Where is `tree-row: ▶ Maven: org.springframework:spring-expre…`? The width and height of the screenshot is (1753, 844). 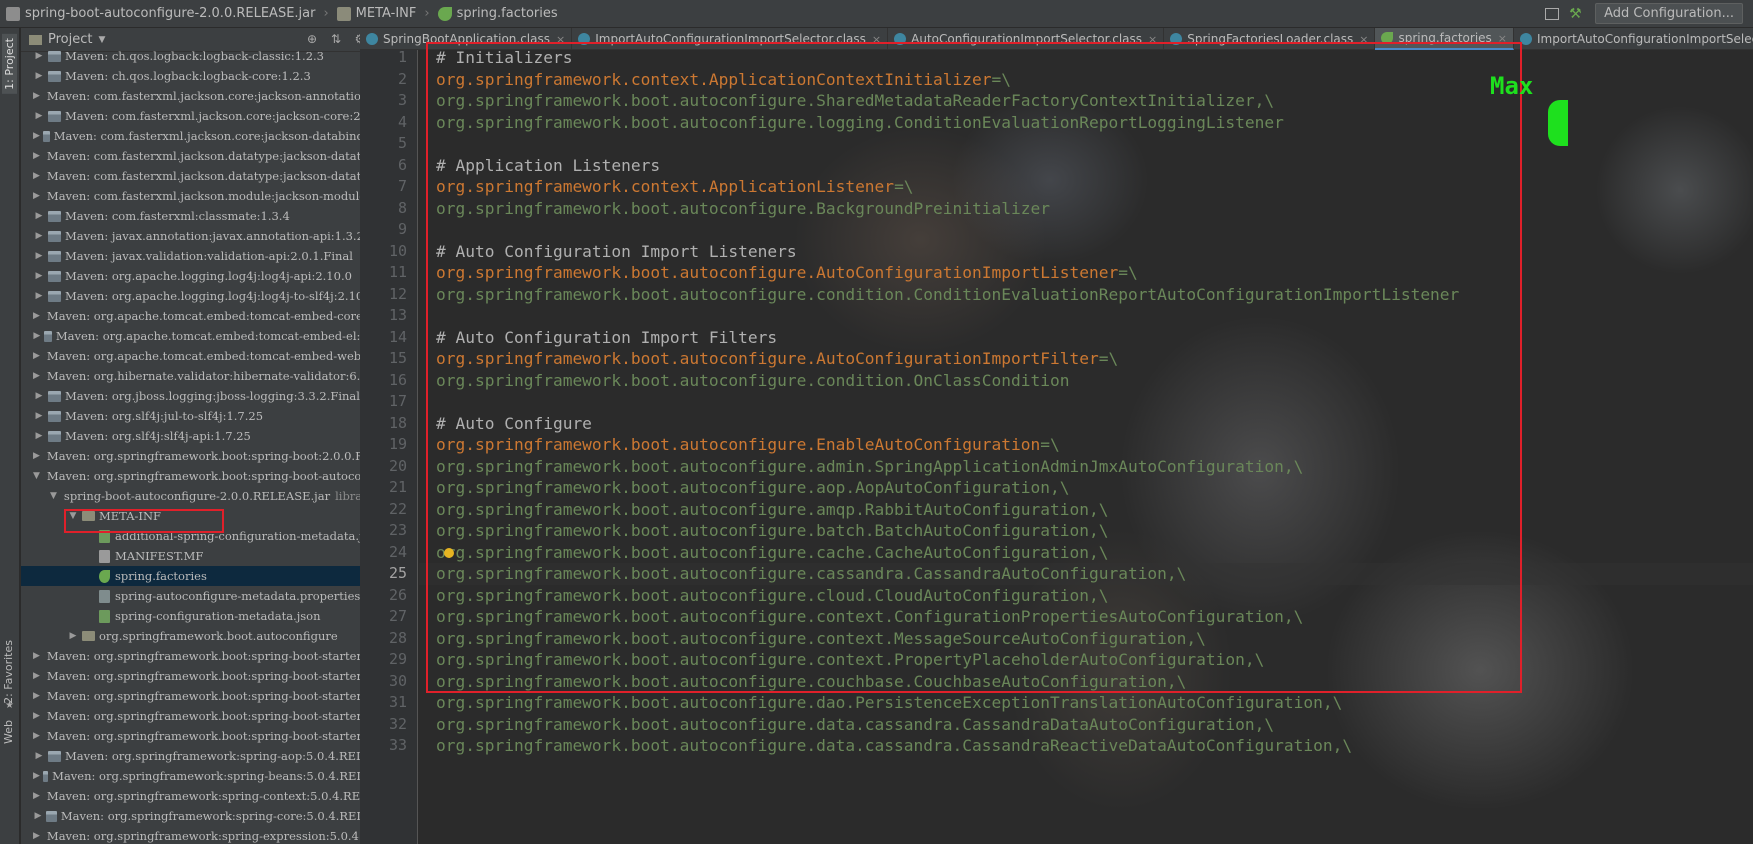
tree-row: ▶ Maven: org.springframework:spring-expre… is located at coordinates (209, 835).